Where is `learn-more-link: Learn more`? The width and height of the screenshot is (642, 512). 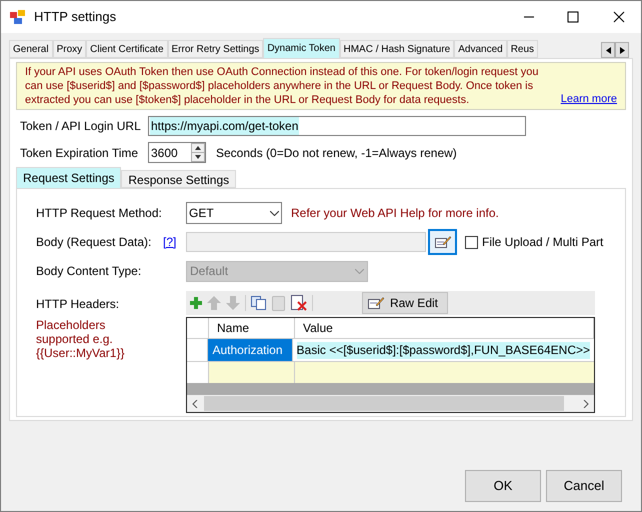 learn-more-link: Learn more is located at coordinates (588, 98).